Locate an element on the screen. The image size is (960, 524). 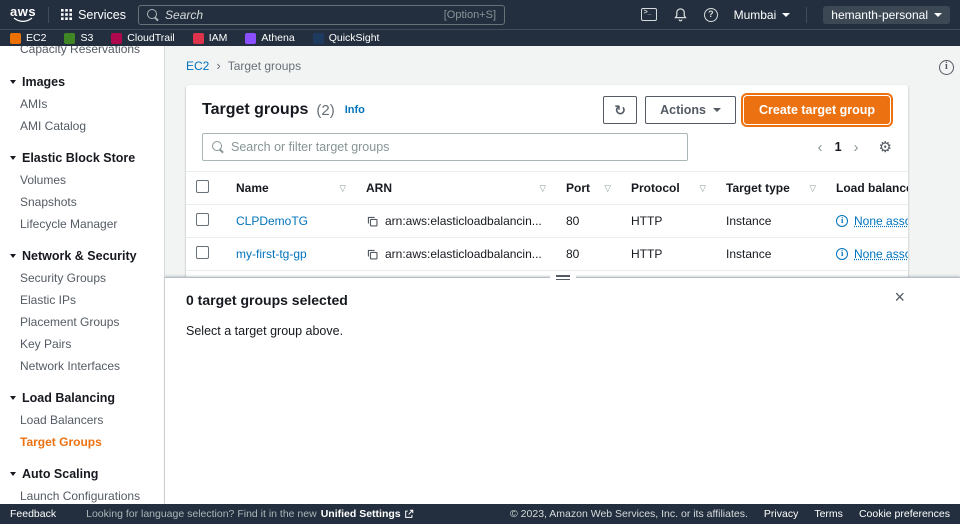
favorite-label: QuickSight is located at coordinates (354, 38).